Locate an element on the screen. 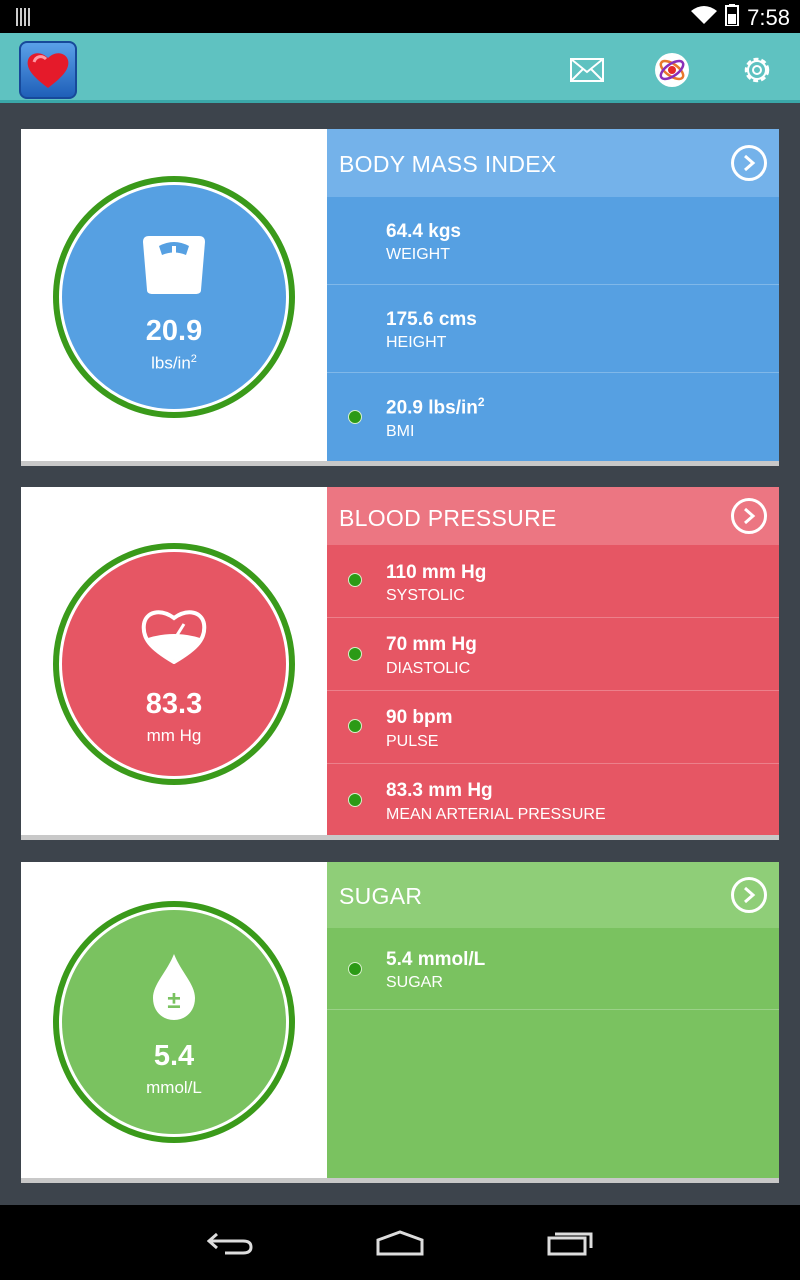 The height and width of the screenshot is (1280, 800). sugar-title: SUGAR is located at coordinates (381, 896).